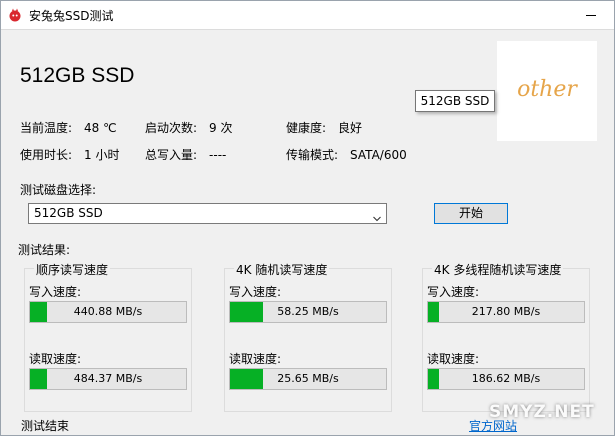 The width and height of the screenshot is (615, 436). What do you see at coordinates (46, 128) in the screenshot?
I see `temperature-label: 当前温度:` at bounding box center [46, 128].